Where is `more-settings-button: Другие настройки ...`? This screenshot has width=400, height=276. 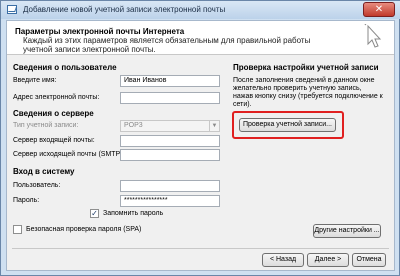 more-settings-button: Другие настройки ... is located at coordinates (347, 231).